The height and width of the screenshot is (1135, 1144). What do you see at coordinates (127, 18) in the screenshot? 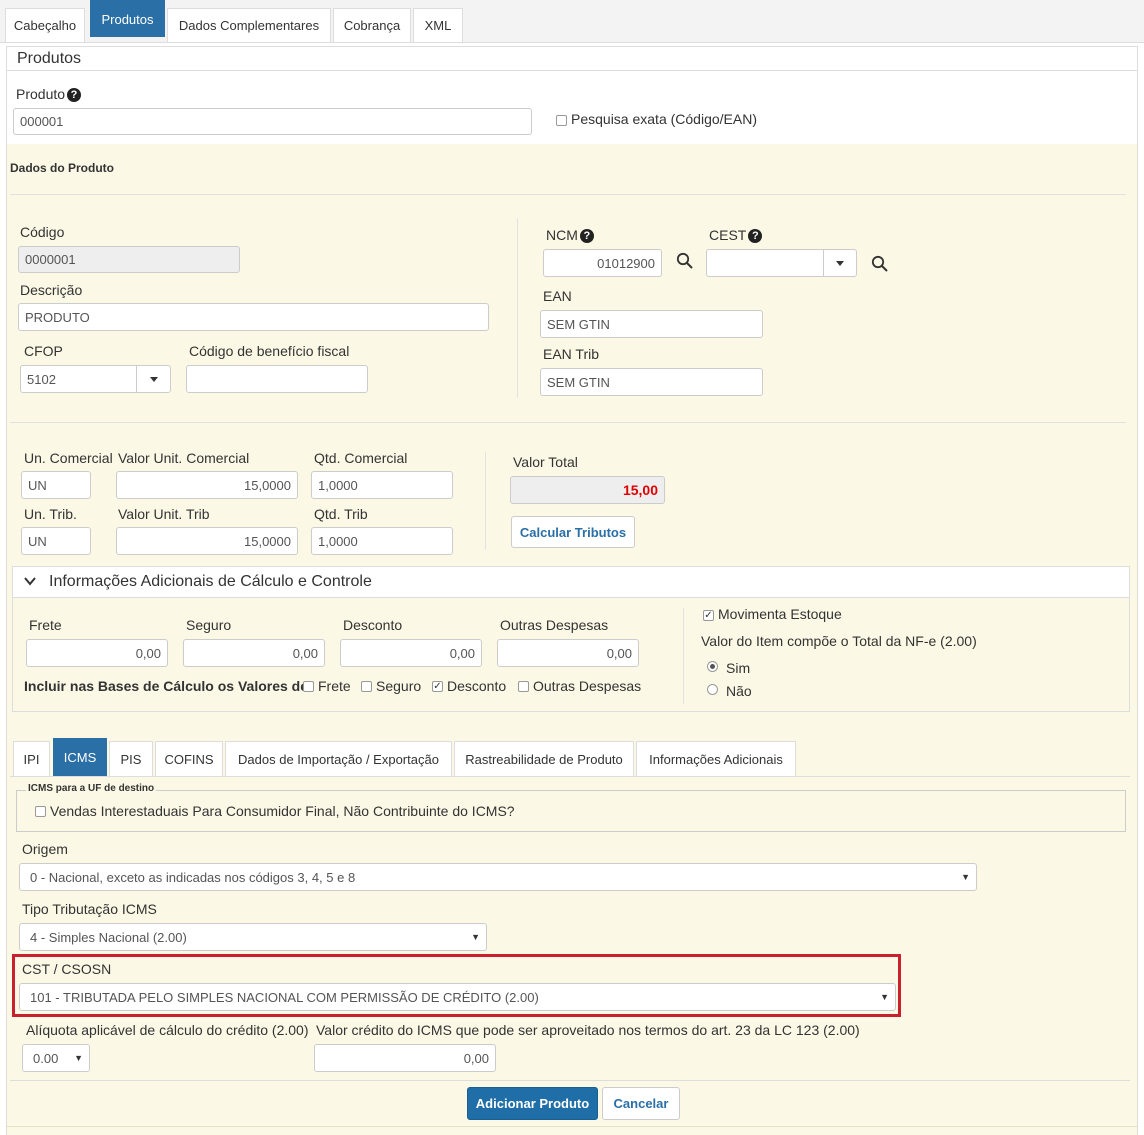
I see `tab-produtos: Produtos` at bounding box center [127, 18].